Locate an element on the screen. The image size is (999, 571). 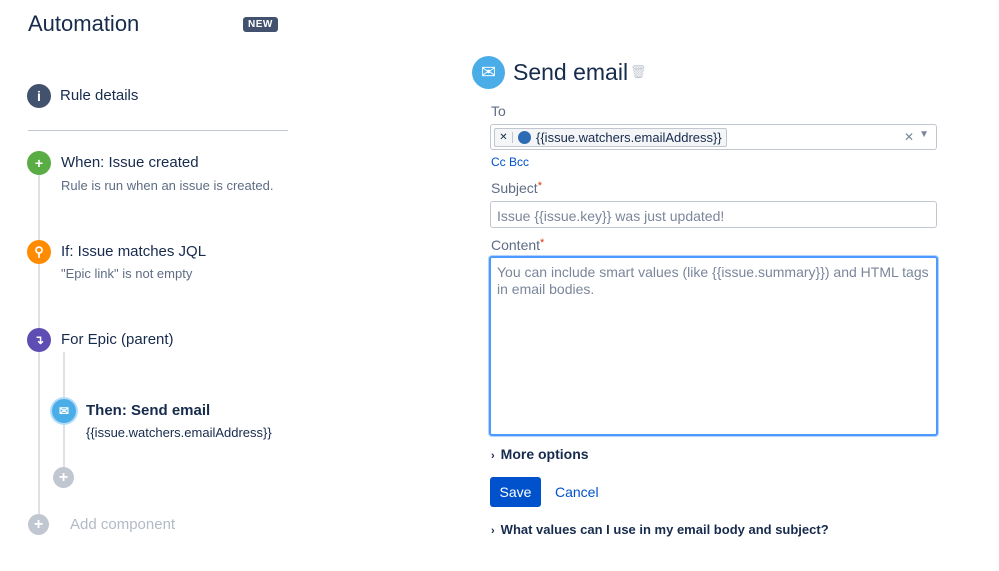
to-field: ✕ {{issue.watchers.emailAddress}} ✕ ▼ is located at coordinates (713, 137).